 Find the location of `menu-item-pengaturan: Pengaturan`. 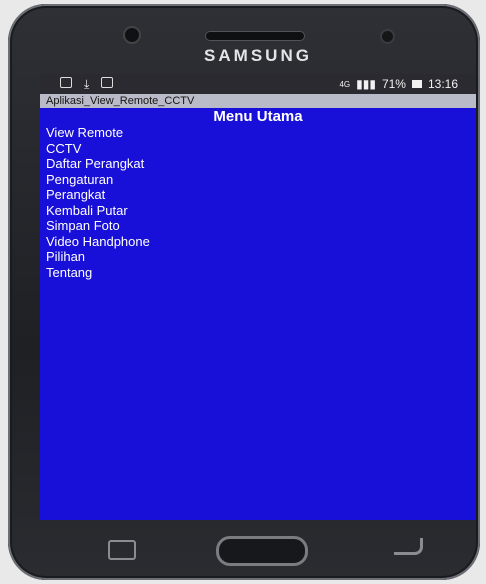

menu-item-pengaturan: Pengaturan is located at coordinates (261, 180).